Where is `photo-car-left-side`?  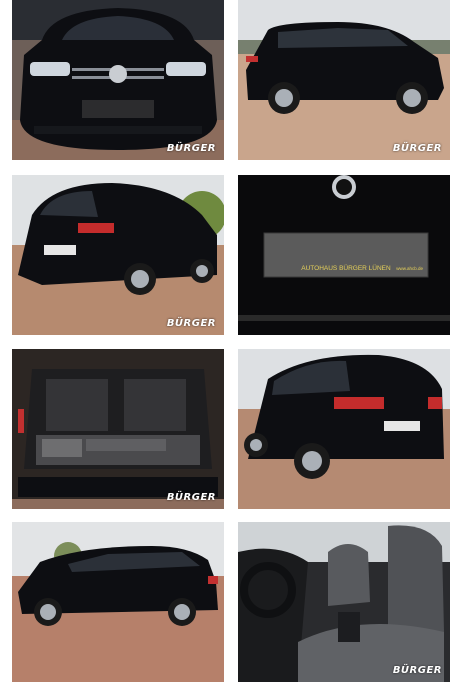
photo-car-left-side is located at coordinates (118, 602).